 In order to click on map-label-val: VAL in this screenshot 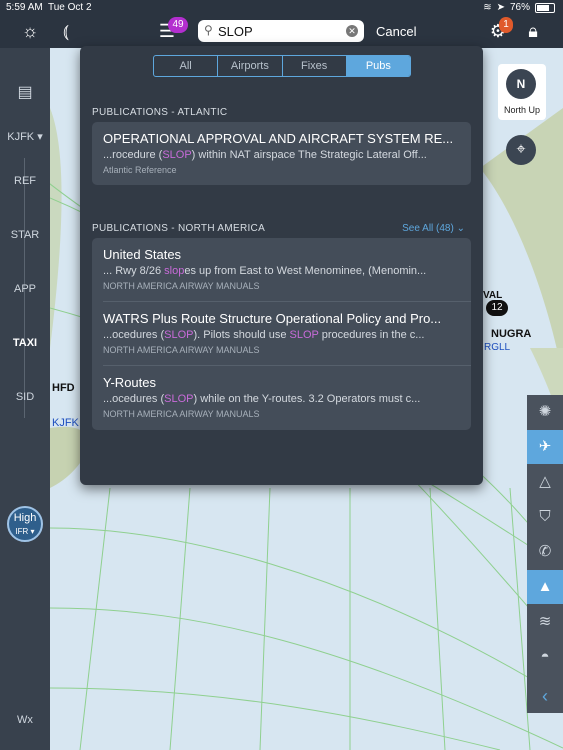, I will do `click(492, 295)`.